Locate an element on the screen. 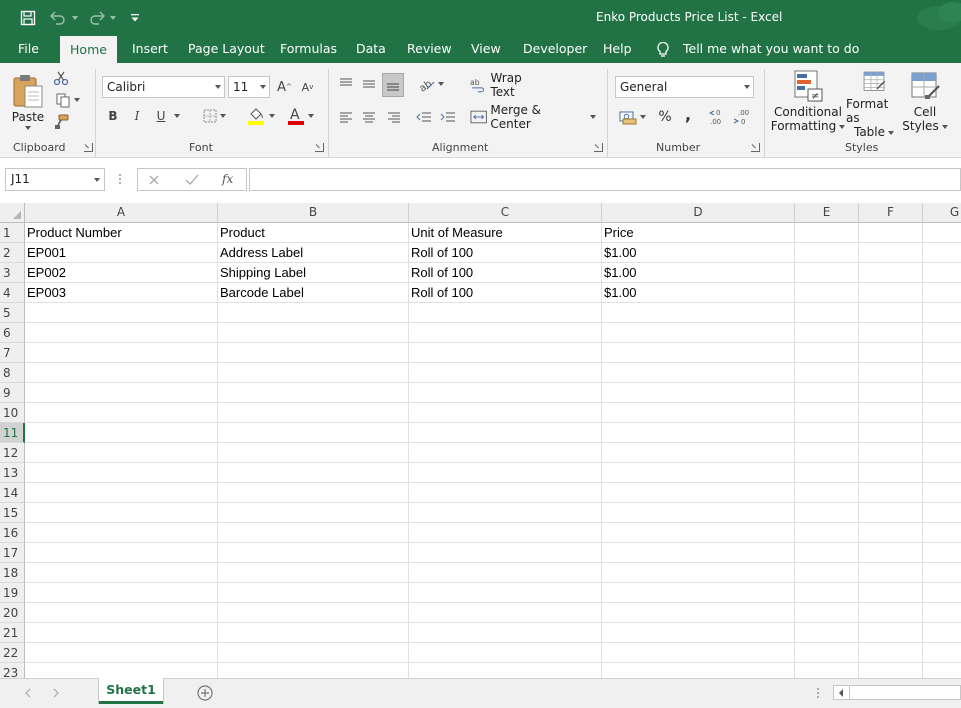 This screenshot has width=961, height=708. tab-splitter-icon is located at coordinates (818, 693).